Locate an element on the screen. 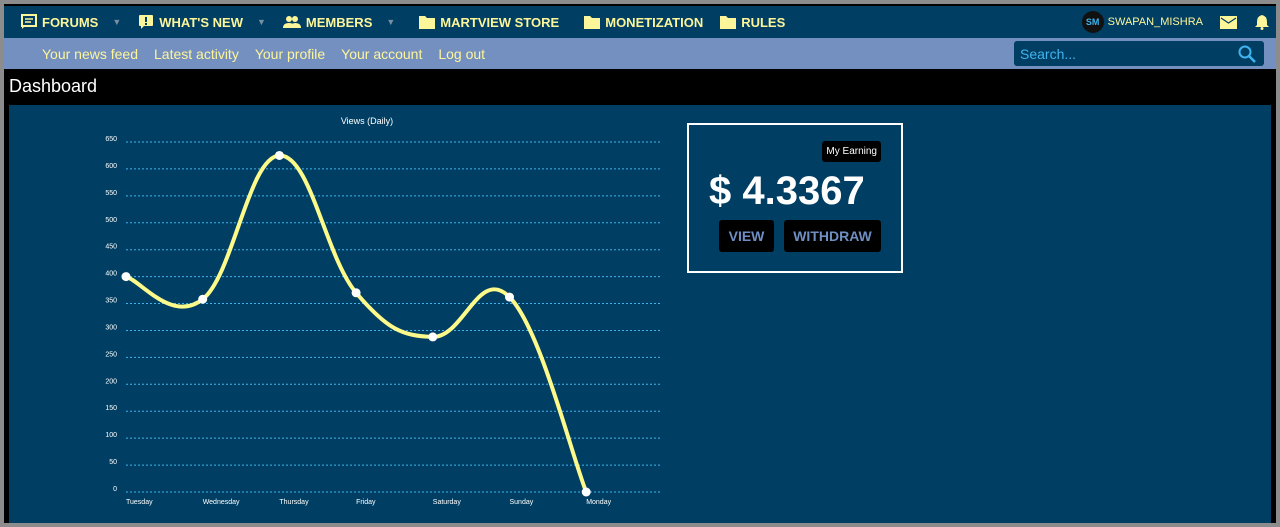 The image size is (1280, 527). y-tick-label: 150 is located at coordinates (111, 408).